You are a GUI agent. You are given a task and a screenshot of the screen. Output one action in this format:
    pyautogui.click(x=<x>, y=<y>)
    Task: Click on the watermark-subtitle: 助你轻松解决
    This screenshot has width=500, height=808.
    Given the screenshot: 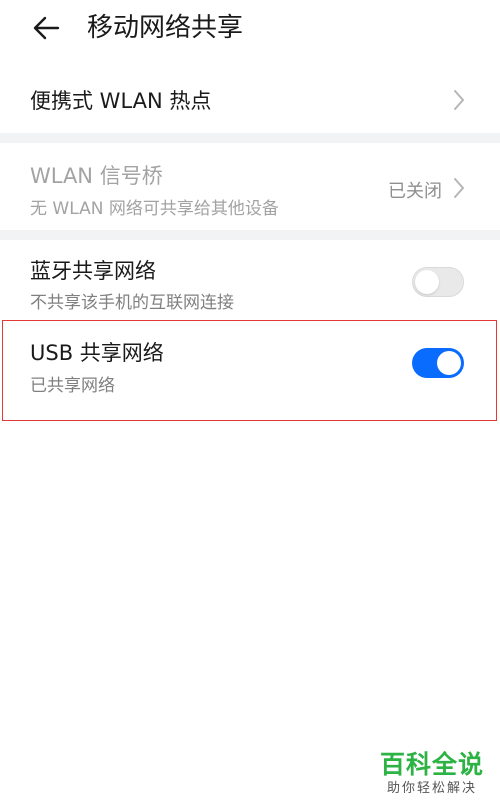 What is the action you would take?
    pyautogui.click(x=431, y=788)
    